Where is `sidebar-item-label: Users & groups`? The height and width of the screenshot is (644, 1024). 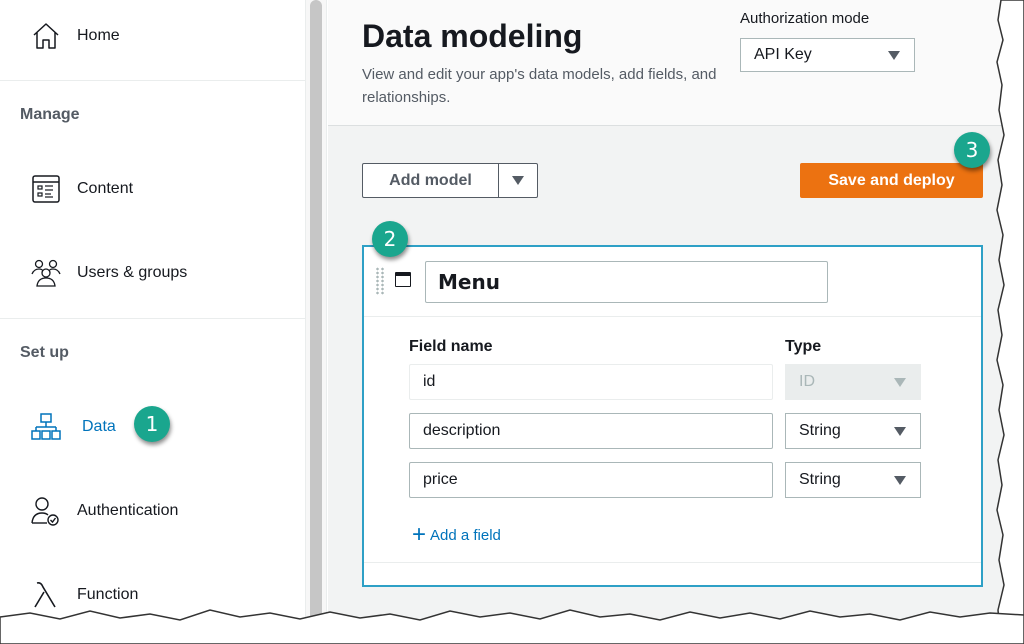
sidebar-item-label: Users & groups is located at coordinates (132, 272).